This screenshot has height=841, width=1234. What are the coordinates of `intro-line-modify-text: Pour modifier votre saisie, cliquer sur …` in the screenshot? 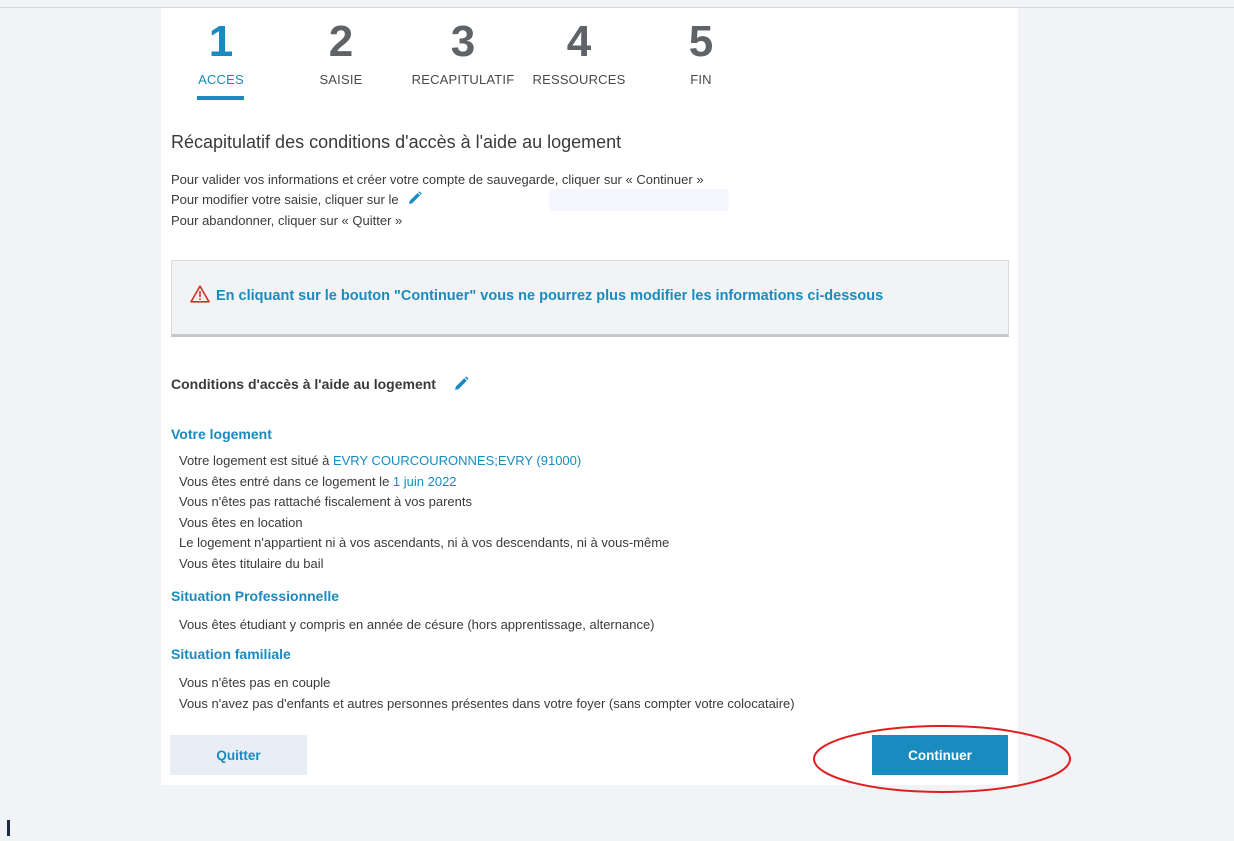 It's located at (285, 199).